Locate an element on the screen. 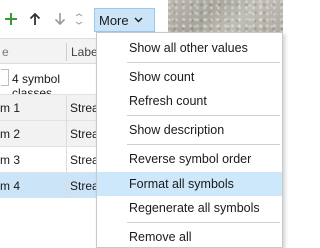  row-value: m 4 is located at coordinates (10, 186).